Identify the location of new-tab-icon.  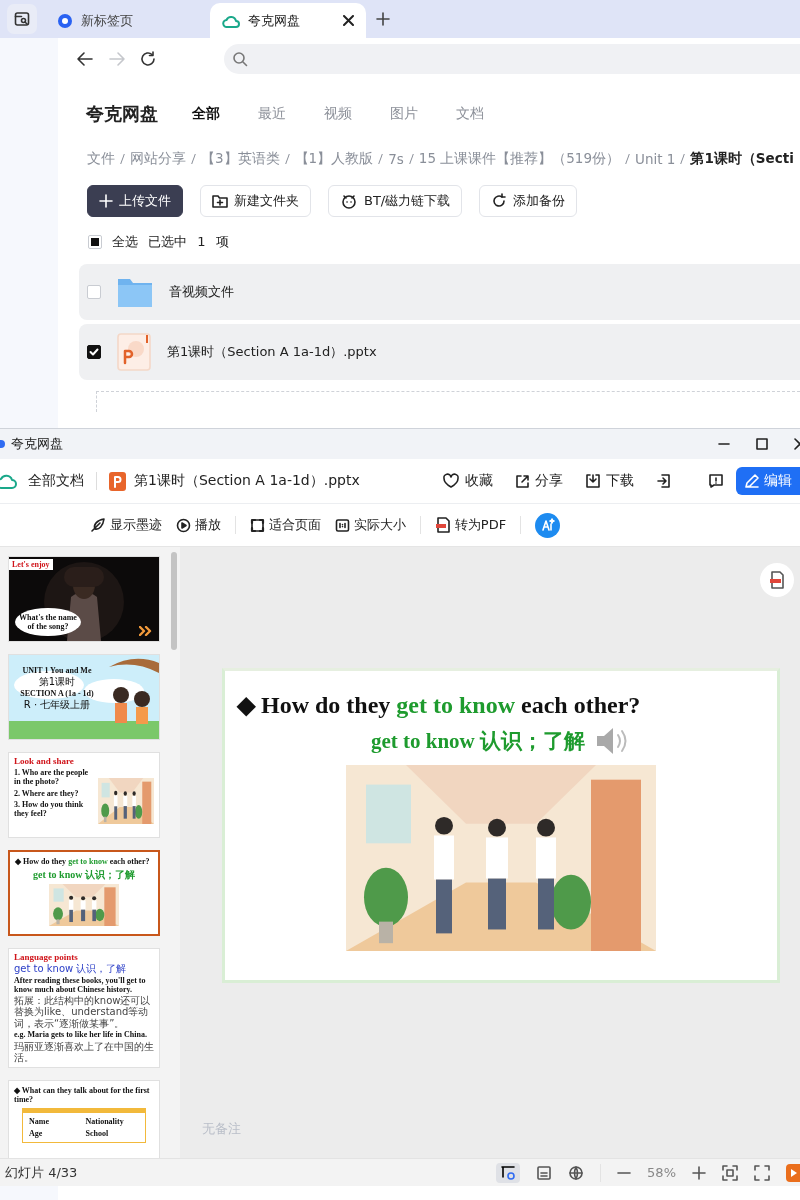
(383, 19).